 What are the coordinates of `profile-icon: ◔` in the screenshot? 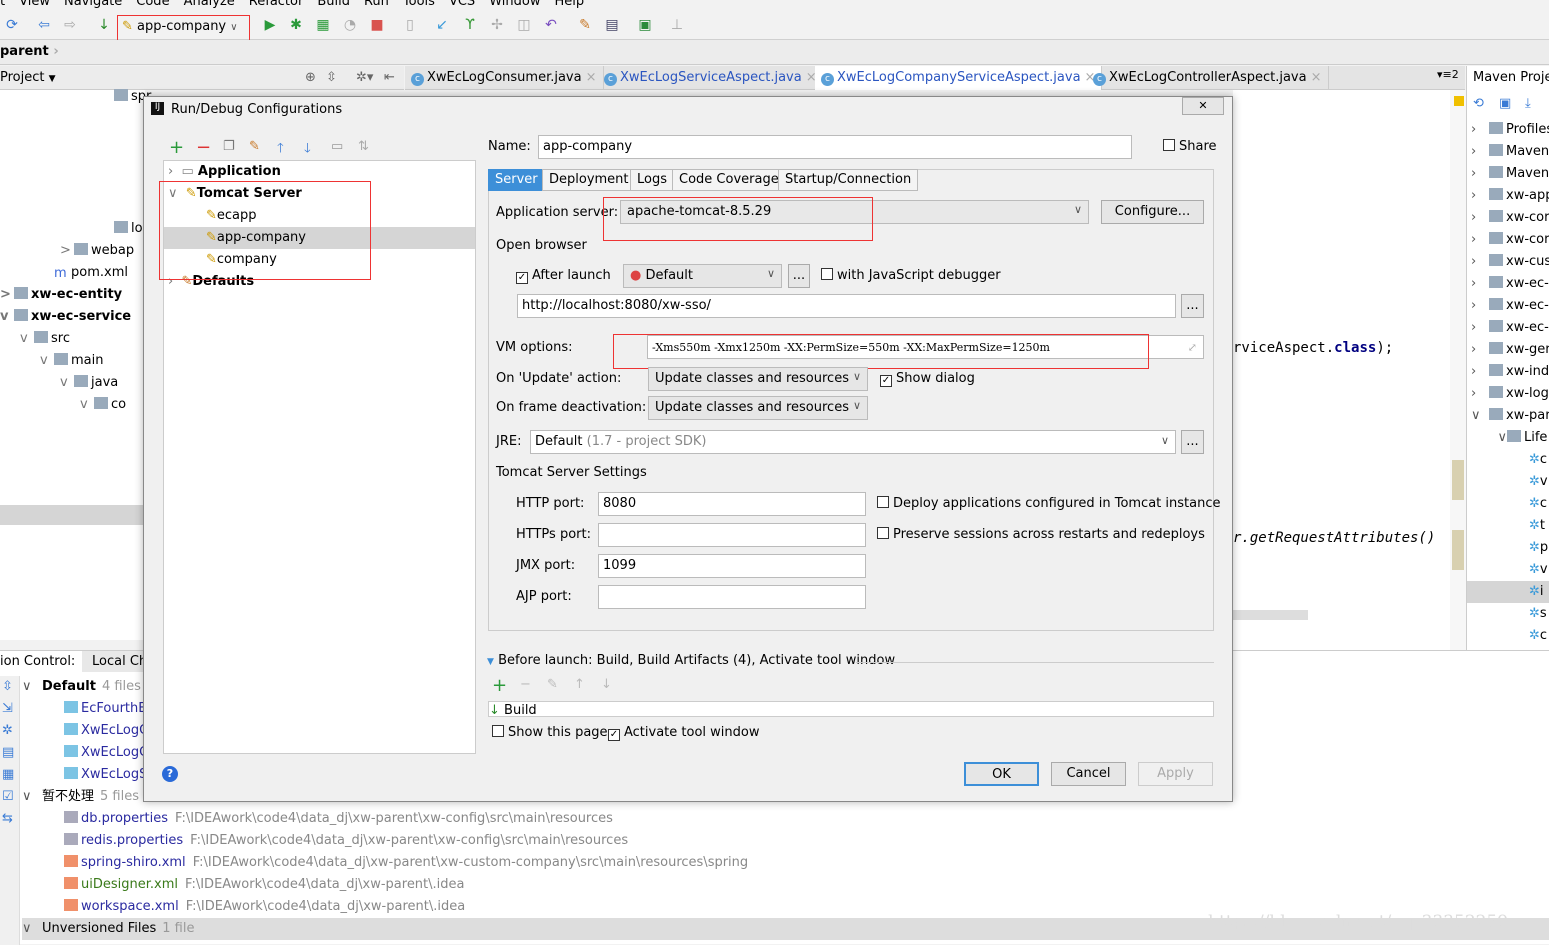 It's located at (350, 25).